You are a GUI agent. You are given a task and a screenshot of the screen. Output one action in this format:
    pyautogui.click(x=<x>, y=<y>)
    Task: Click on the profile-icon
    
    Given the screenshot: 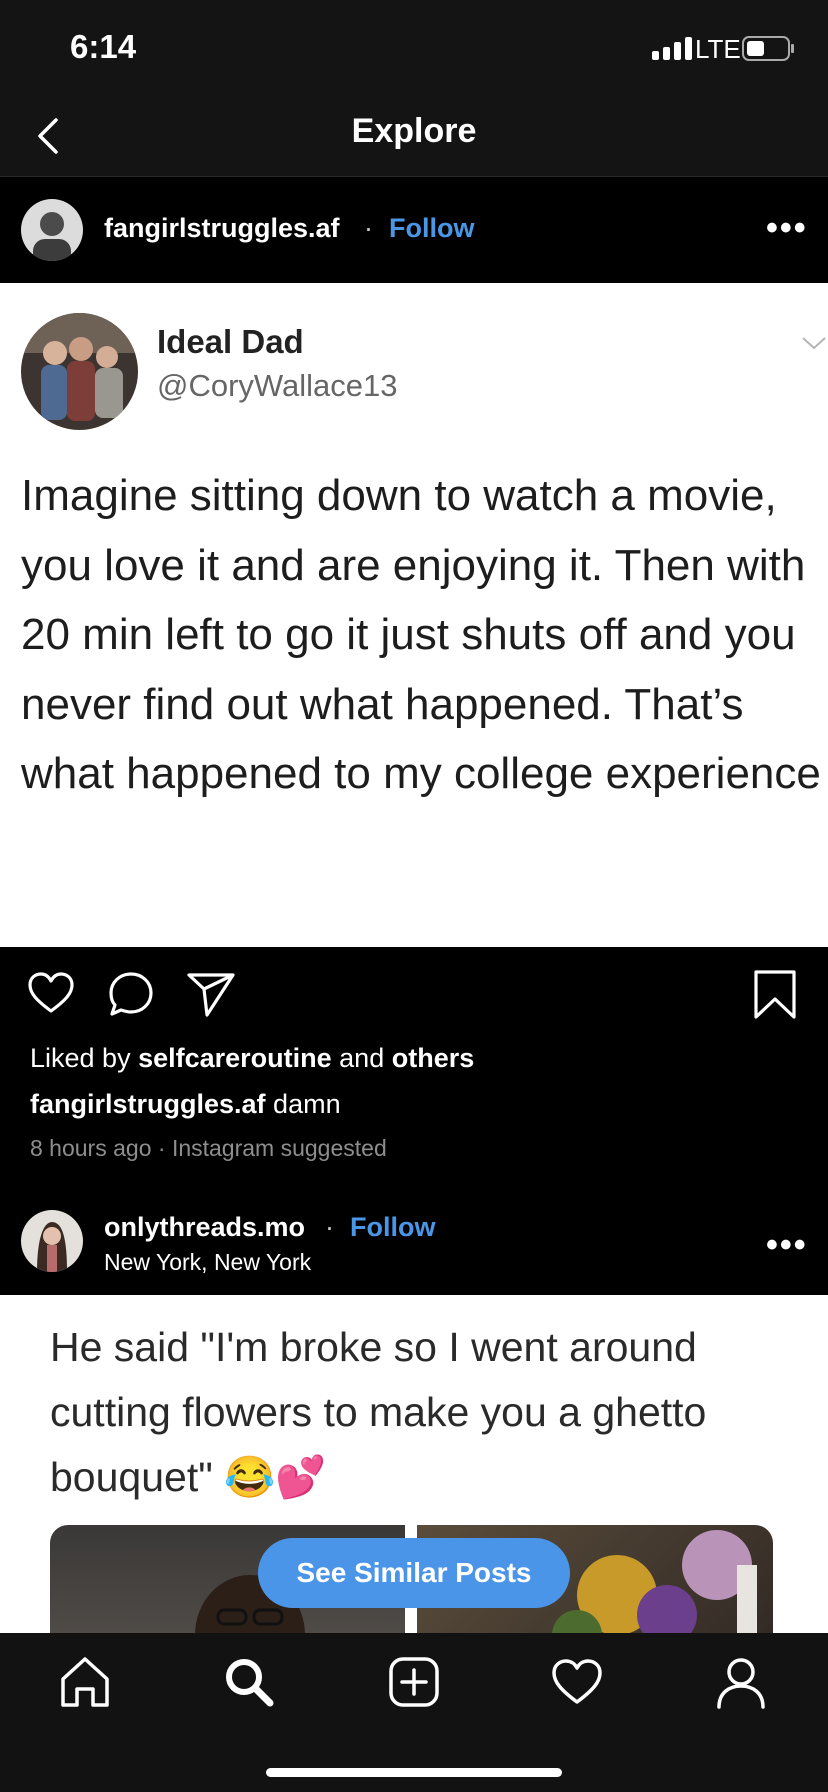 What is the action you would take?
    pyautogui.click(x=741, y=1683)
    